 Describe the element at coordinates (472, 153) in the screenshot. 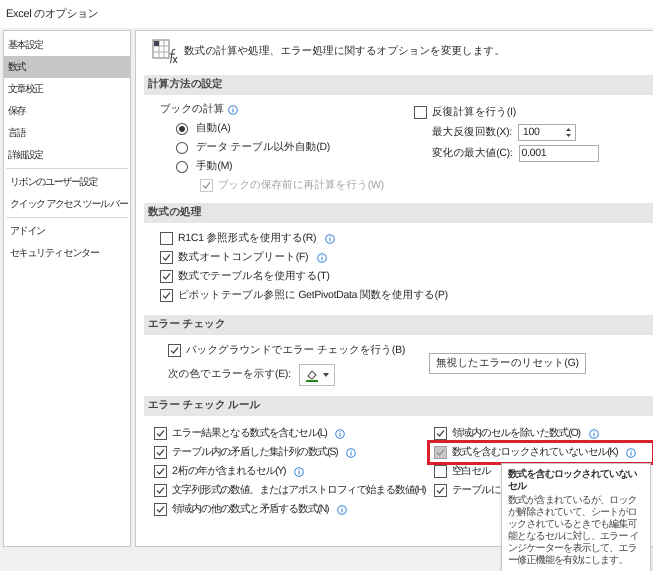

I see `field-label: 変化の最大値(C):` at that location.